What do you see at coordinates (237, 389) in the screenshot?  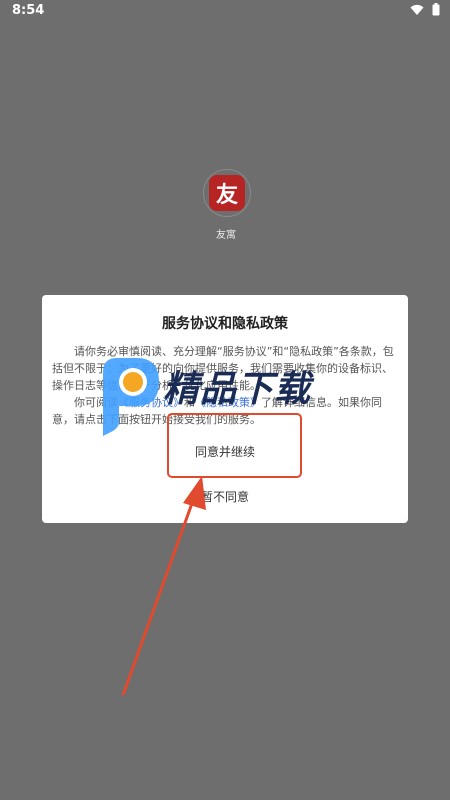 I see `watermark-text: 精品下载` at bounding box center [237, 389].